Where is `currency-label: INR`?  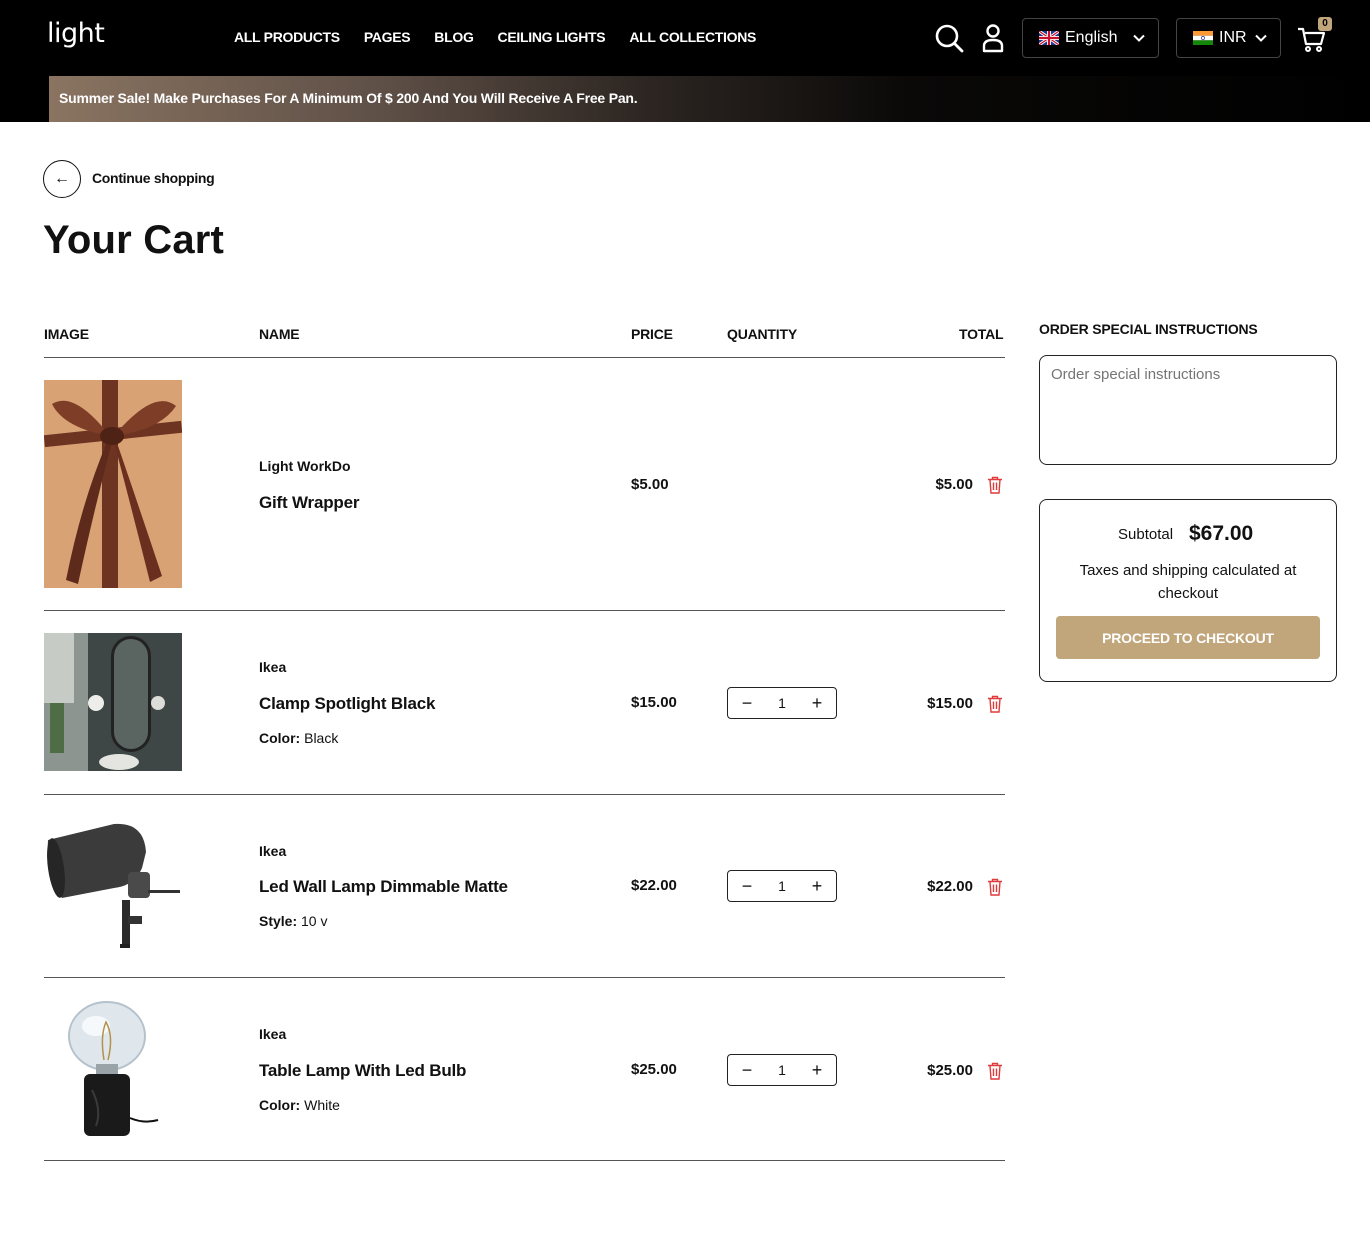 currency-label: INR is located at coordinates (1233, 37).